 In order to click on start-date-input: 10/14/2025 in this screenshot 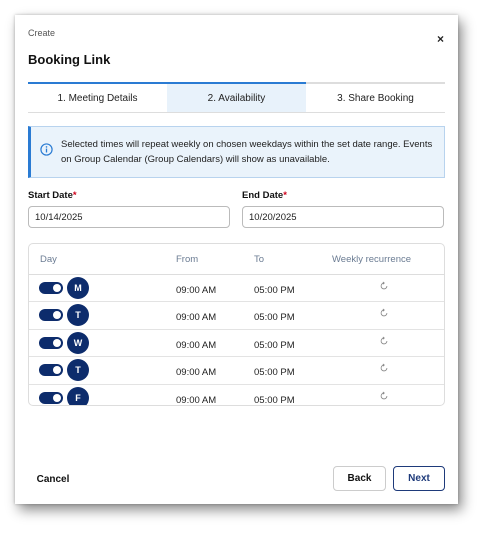, I will do `click(129, 217)`.